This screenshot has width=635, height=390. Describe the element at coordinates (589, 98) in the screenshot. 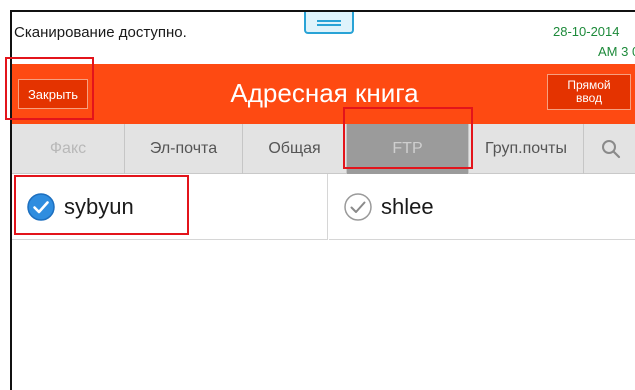

I see `direct-input-label-line2: ввод` at that location.